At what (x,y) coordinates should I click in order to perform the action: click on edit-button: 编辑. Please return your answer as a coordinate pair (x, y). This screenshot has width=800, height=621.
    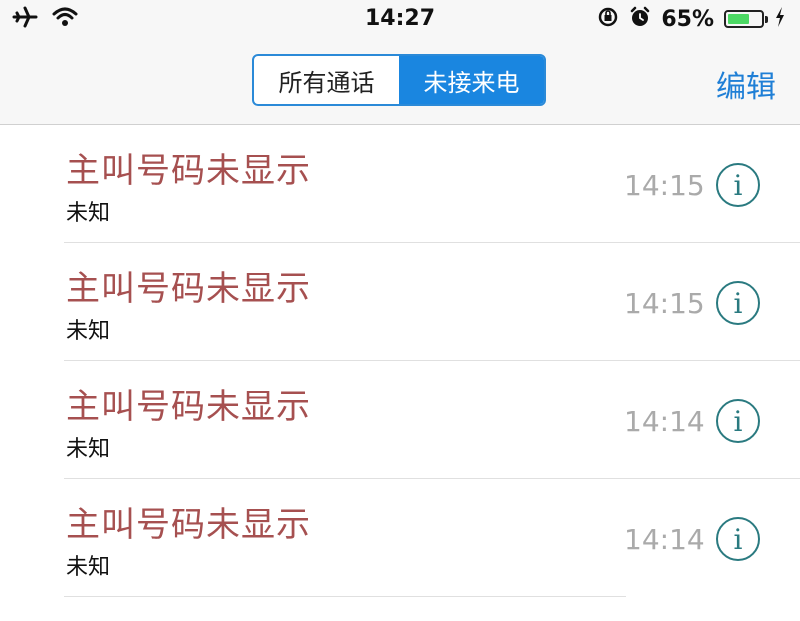
    Looking at the image, I should click on (746, 84).